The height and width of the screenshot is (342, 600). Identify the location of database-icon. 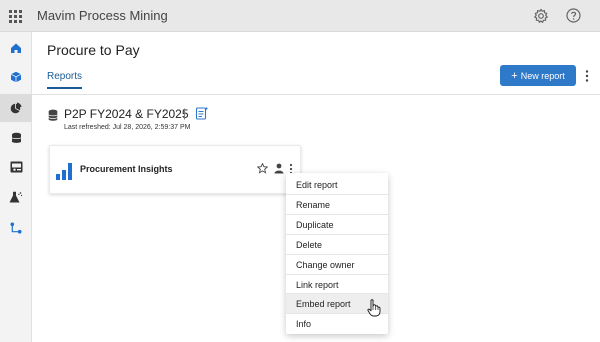
(16, 137).